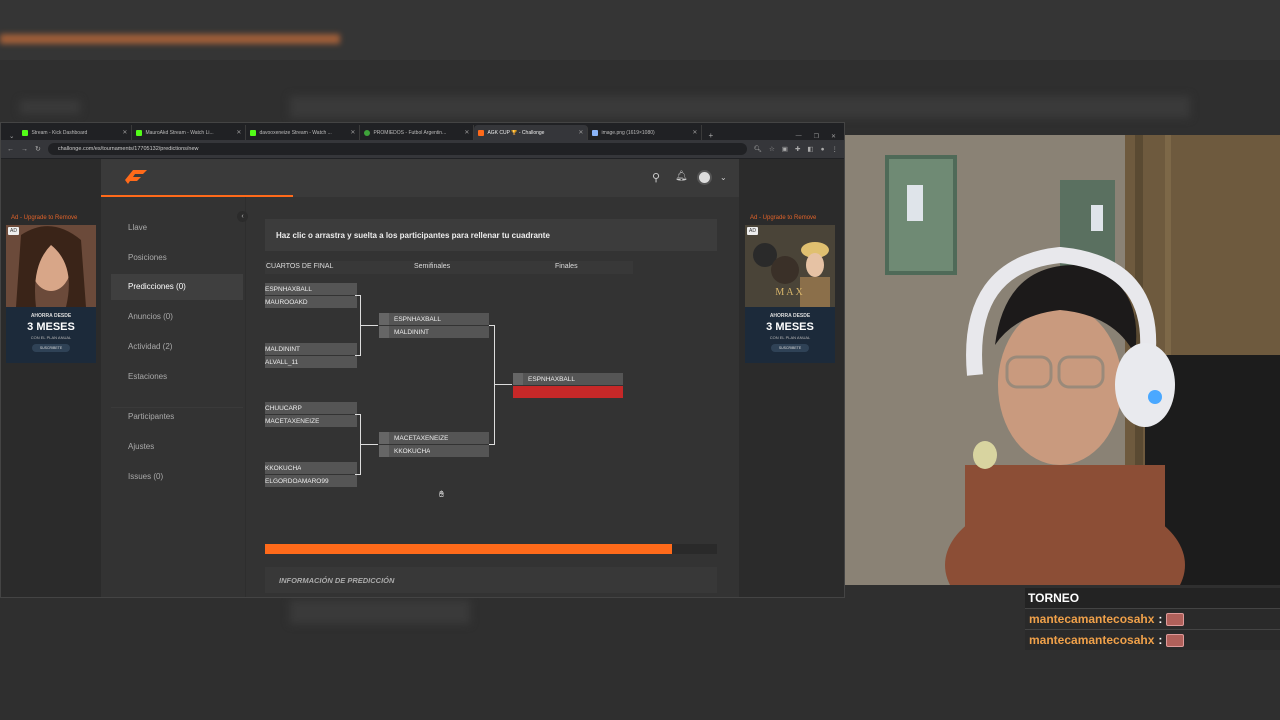 The image size is (1280, 720). What do you see at coordinates (704, 177) in the screenshot?
I see `user-avatar` at bounding box center [704, 177].